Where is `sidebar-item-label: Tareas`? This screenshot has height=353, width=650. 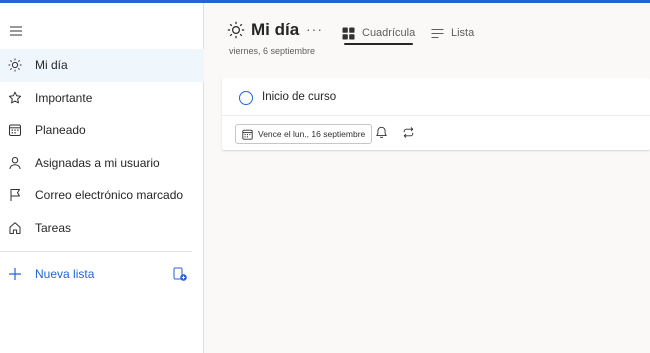
sidebar-item-label: Tareas is located at coordinates (53, 227).